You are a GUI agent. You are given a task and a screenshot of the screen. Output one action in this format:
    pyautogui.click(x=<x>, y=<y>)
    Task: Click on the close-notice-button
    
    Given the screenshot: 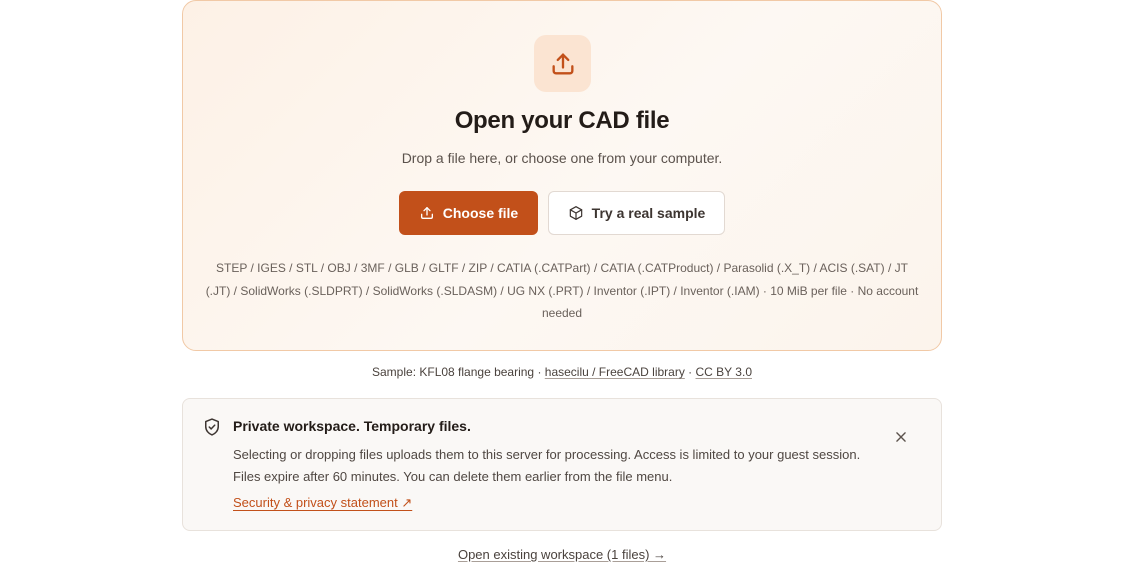 What is the action you would take?
    pyautogui.click(x=901, y=437)
    